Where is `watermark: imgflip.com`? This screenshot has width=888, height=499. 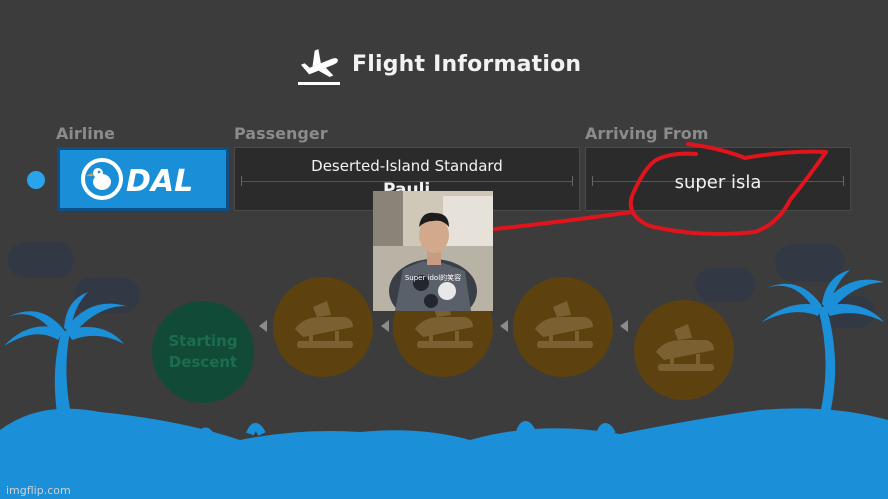 watermark: imgflip.com is located at coordinates (38, 490).